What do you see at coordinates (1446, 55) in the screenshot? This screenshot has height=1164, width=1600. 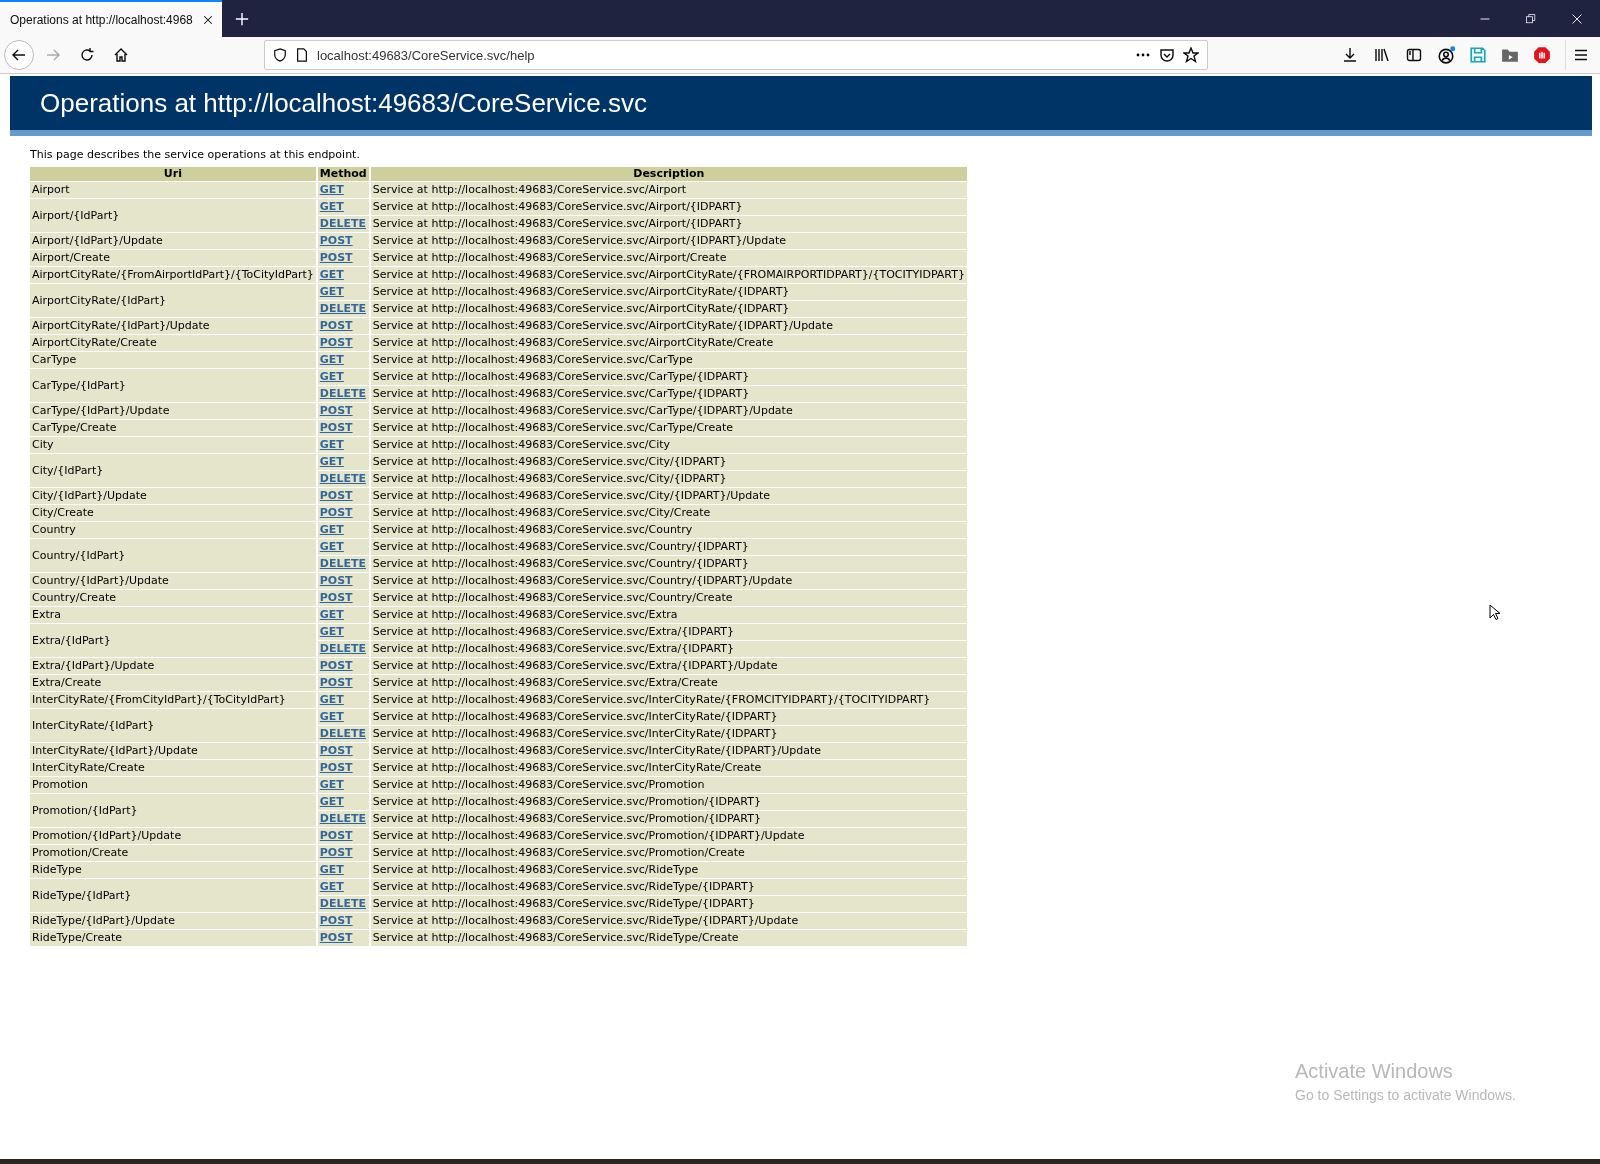 I see `account-icon` at bounding box center [1446, 55].